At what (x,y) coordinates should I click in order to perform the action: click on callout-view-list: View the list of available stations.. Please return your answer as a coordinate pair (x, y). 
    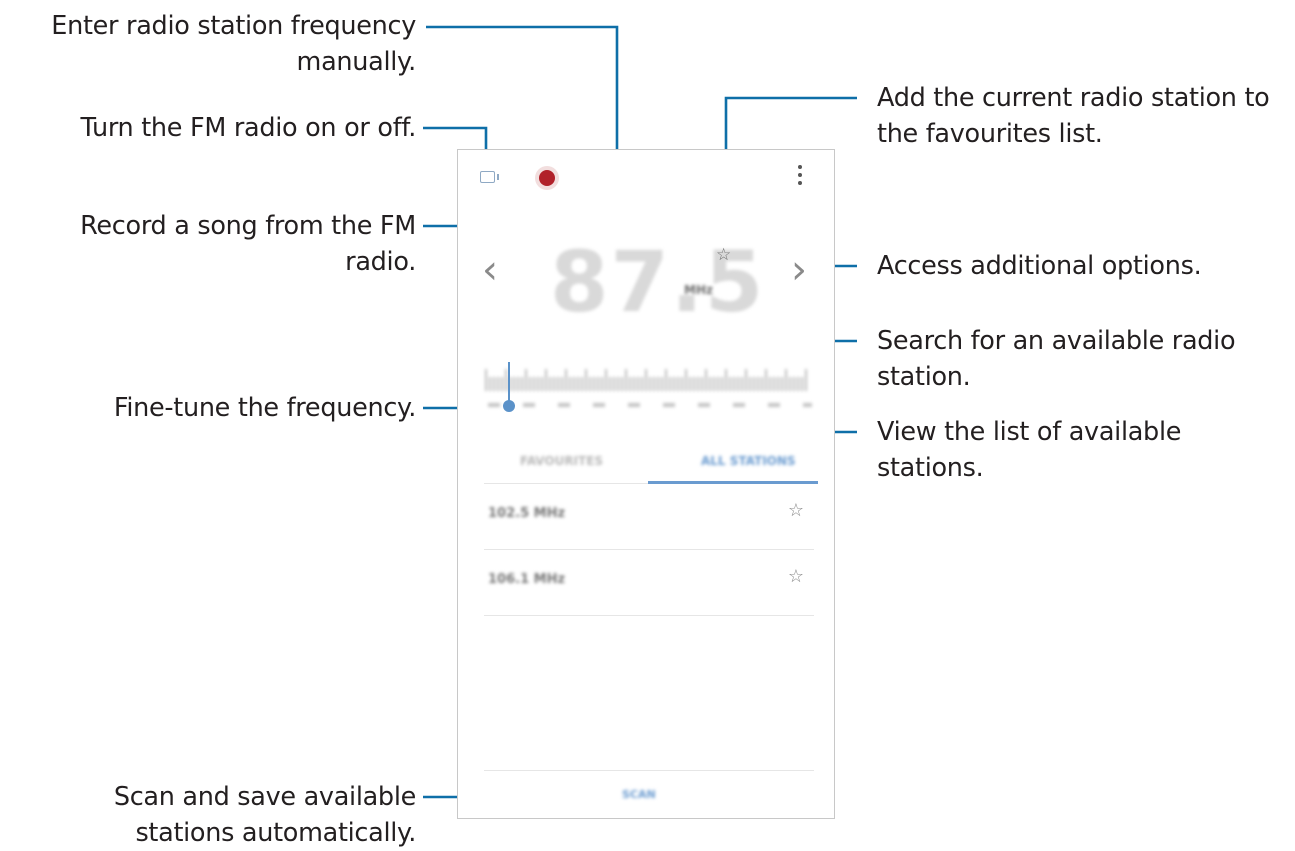
    Looking at the image, I should click on (1029, 450).